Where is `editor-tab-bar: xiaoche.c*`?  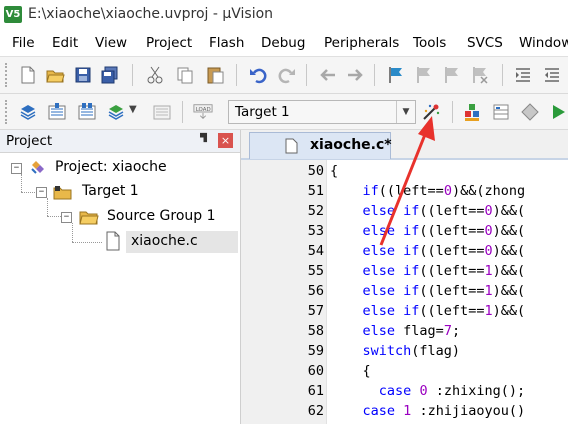
editor-tab-bar: xiaoche.c* is located at coordinates (404, 145).